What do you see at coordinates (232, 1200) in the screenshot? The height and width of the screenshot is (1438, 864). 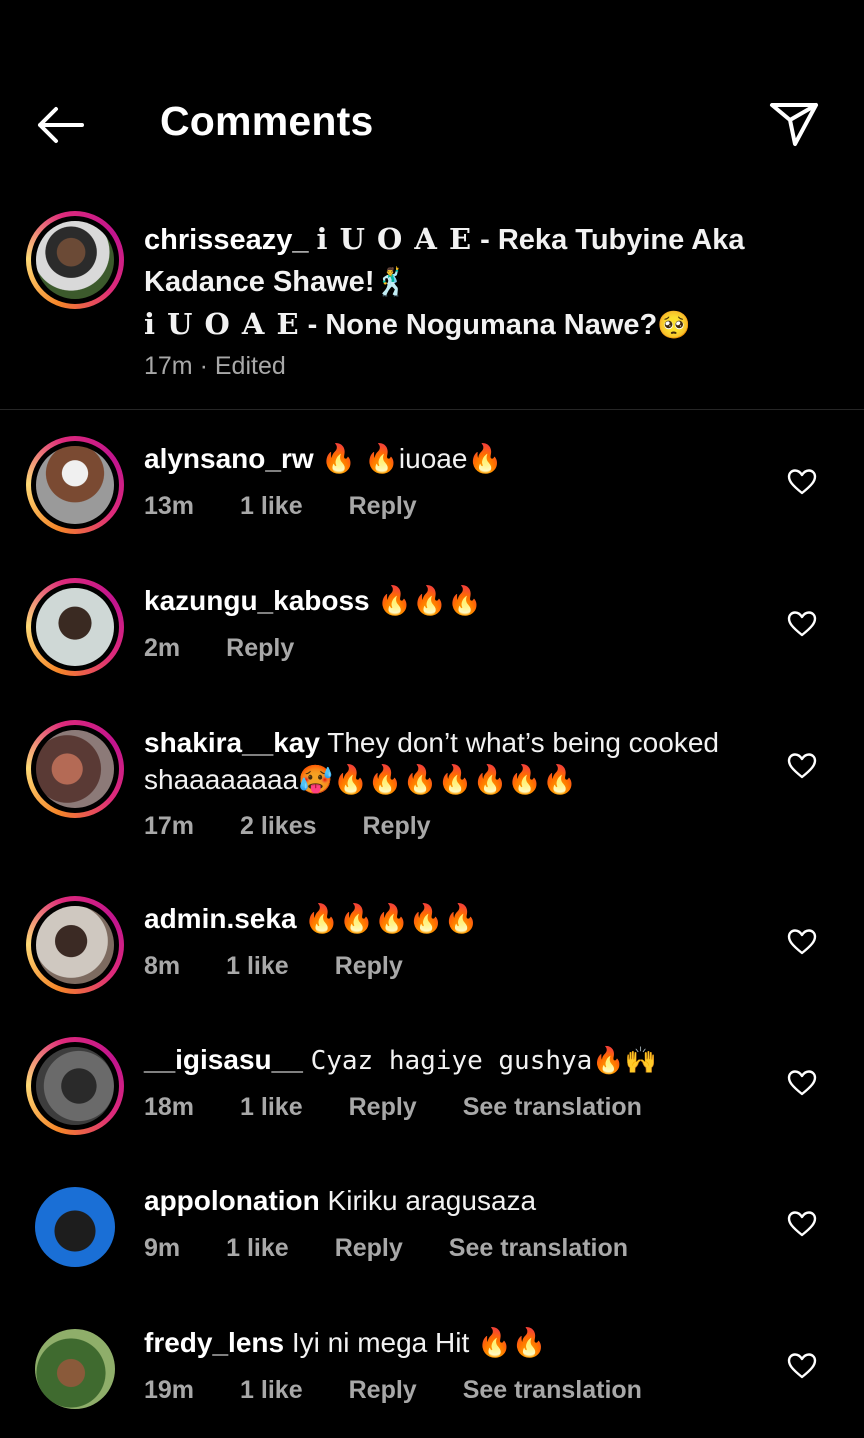 I see `comment-username: appolonation` at bounding box center [232, 1200].